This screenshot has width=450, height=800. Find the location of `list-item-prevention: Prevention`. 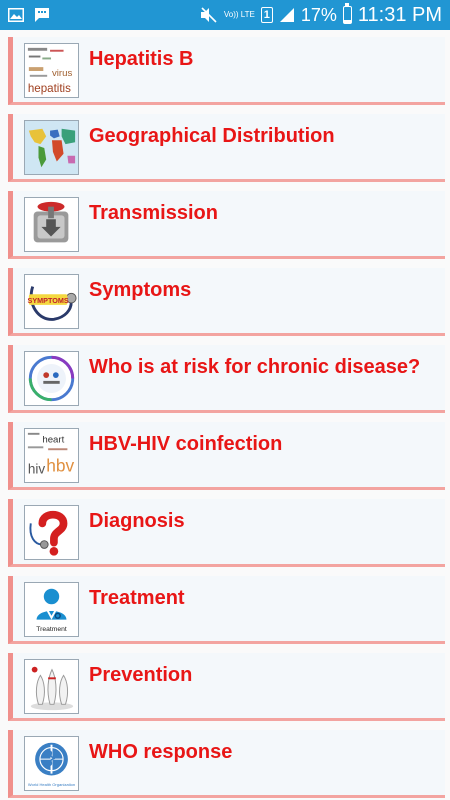

list-item-prevention: Prevention is located at coordinates (226, 687).